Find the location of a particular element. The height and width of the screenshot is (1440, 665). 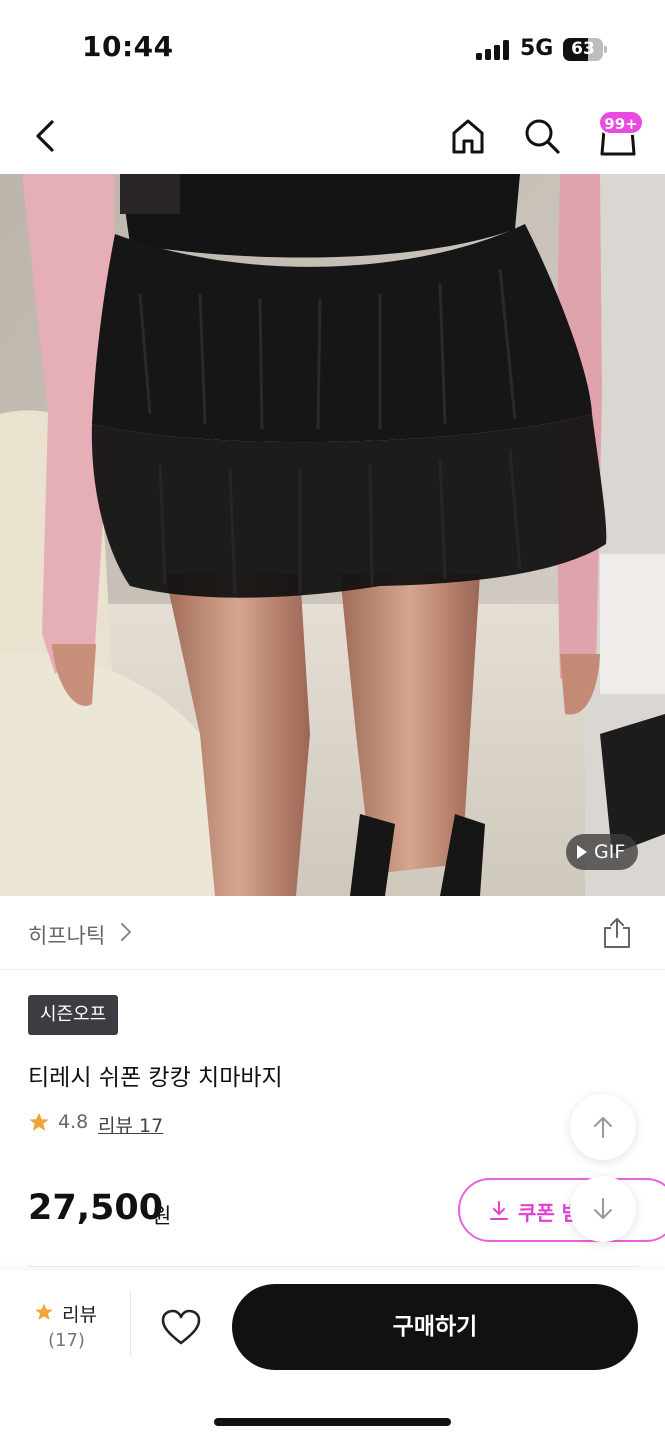

bottom-review-label: 리뷰 is located at coordinates (79, 1315).